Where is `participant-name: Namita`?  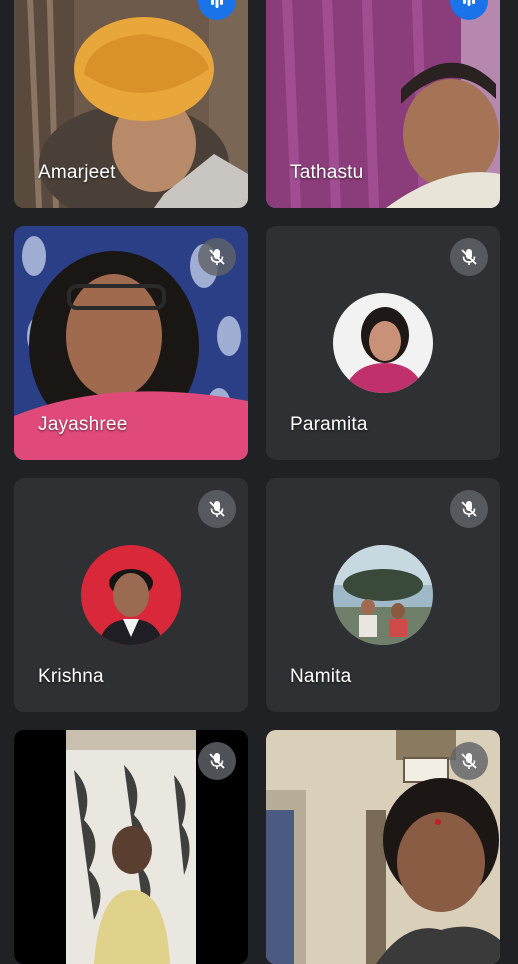
participant-name: Namita is located at coordinates (321, 676).